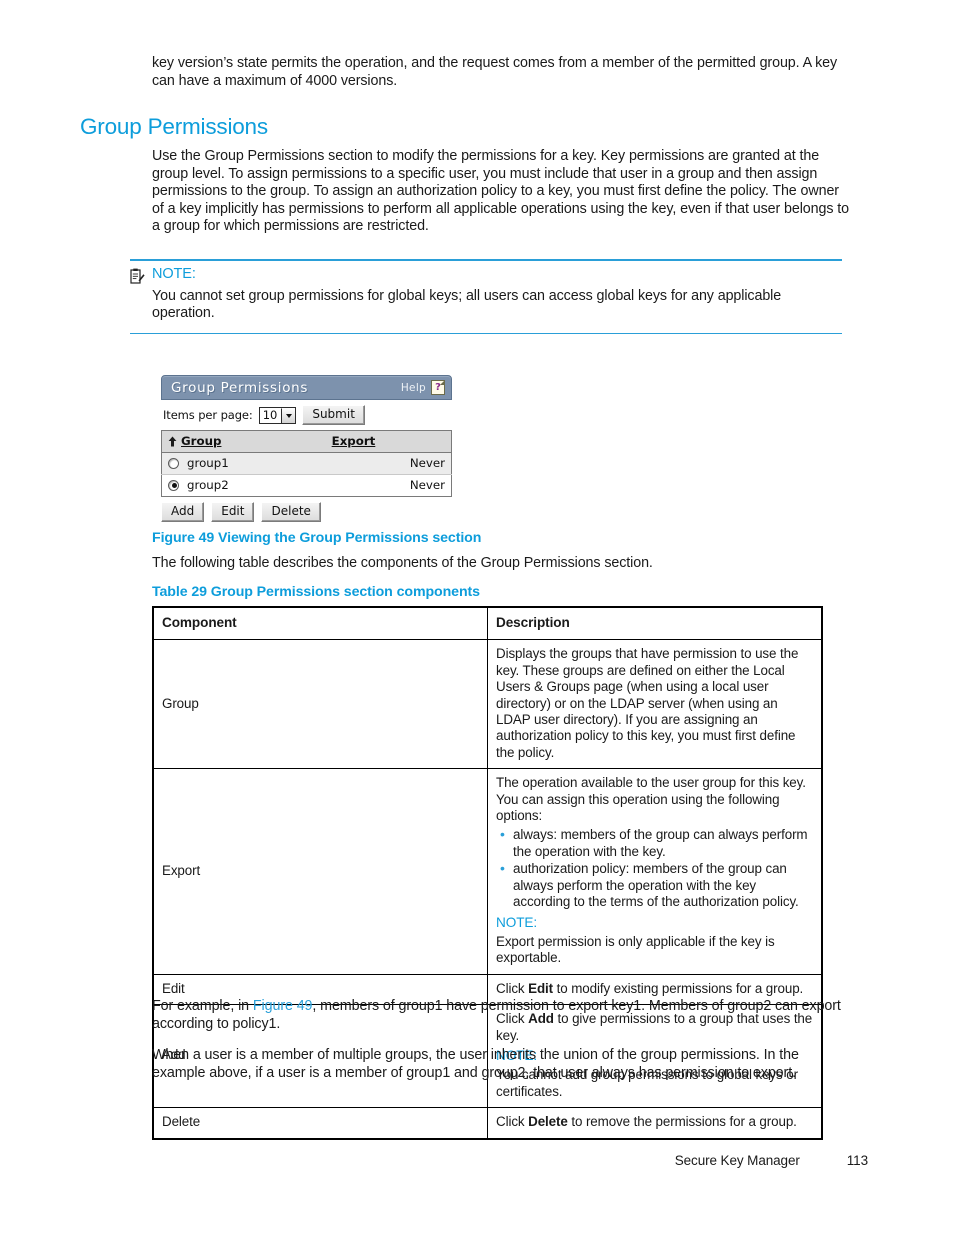 This screenshot has height=1235, width=954. What do you see at coordinates (438, 387) in the screenshot?
I see `help-question-icon: ?` at bounding box center [438, 387].